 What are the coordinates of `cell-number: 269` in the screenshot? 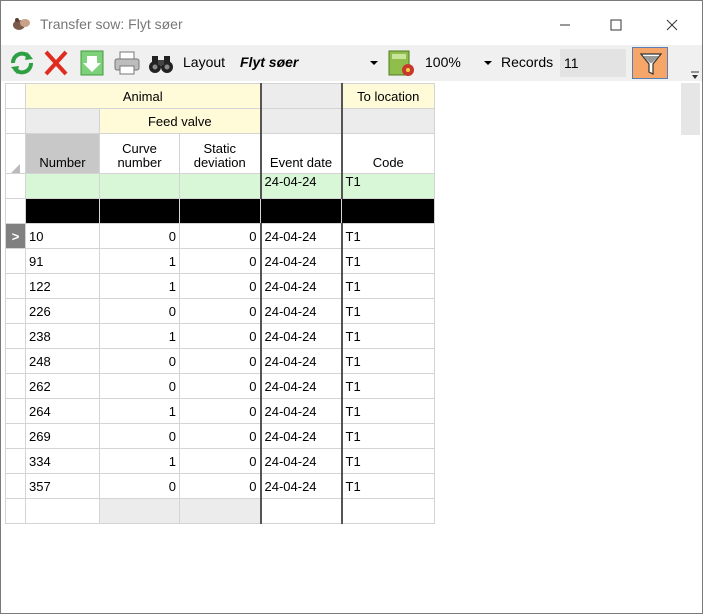 It's located at (62, 436).